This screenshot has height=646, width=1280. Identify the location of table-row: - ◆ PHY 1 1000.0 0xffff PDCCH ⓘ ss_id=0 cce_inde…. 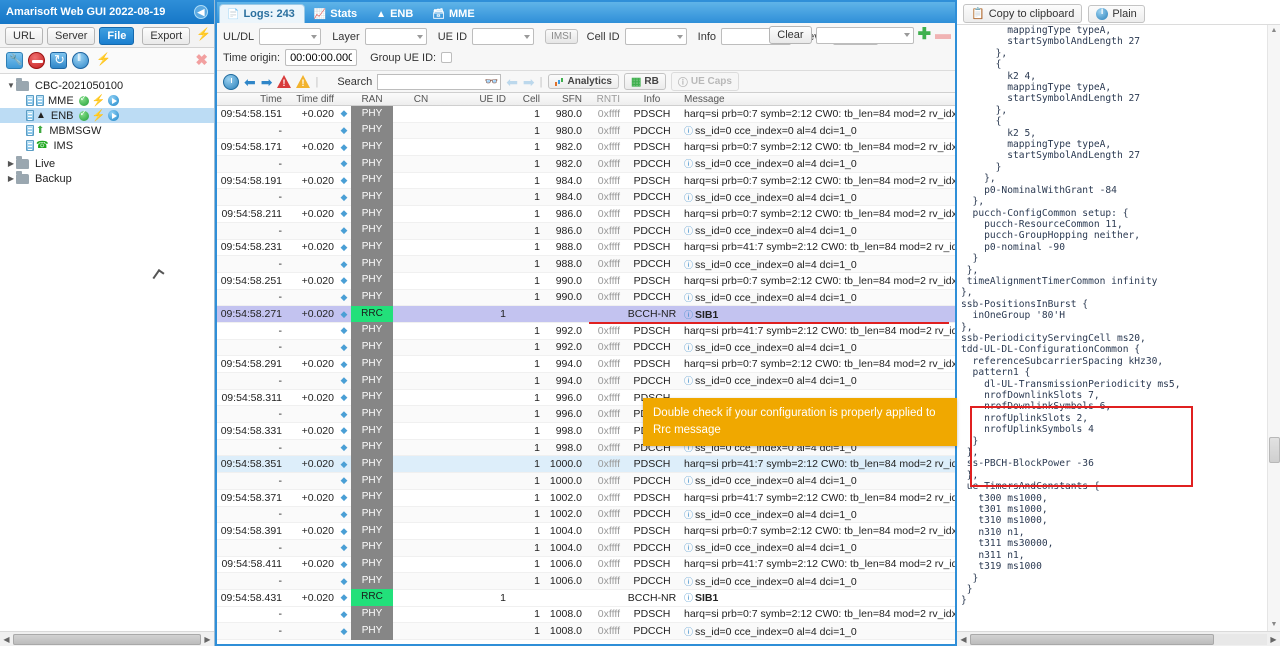
(586, 481).